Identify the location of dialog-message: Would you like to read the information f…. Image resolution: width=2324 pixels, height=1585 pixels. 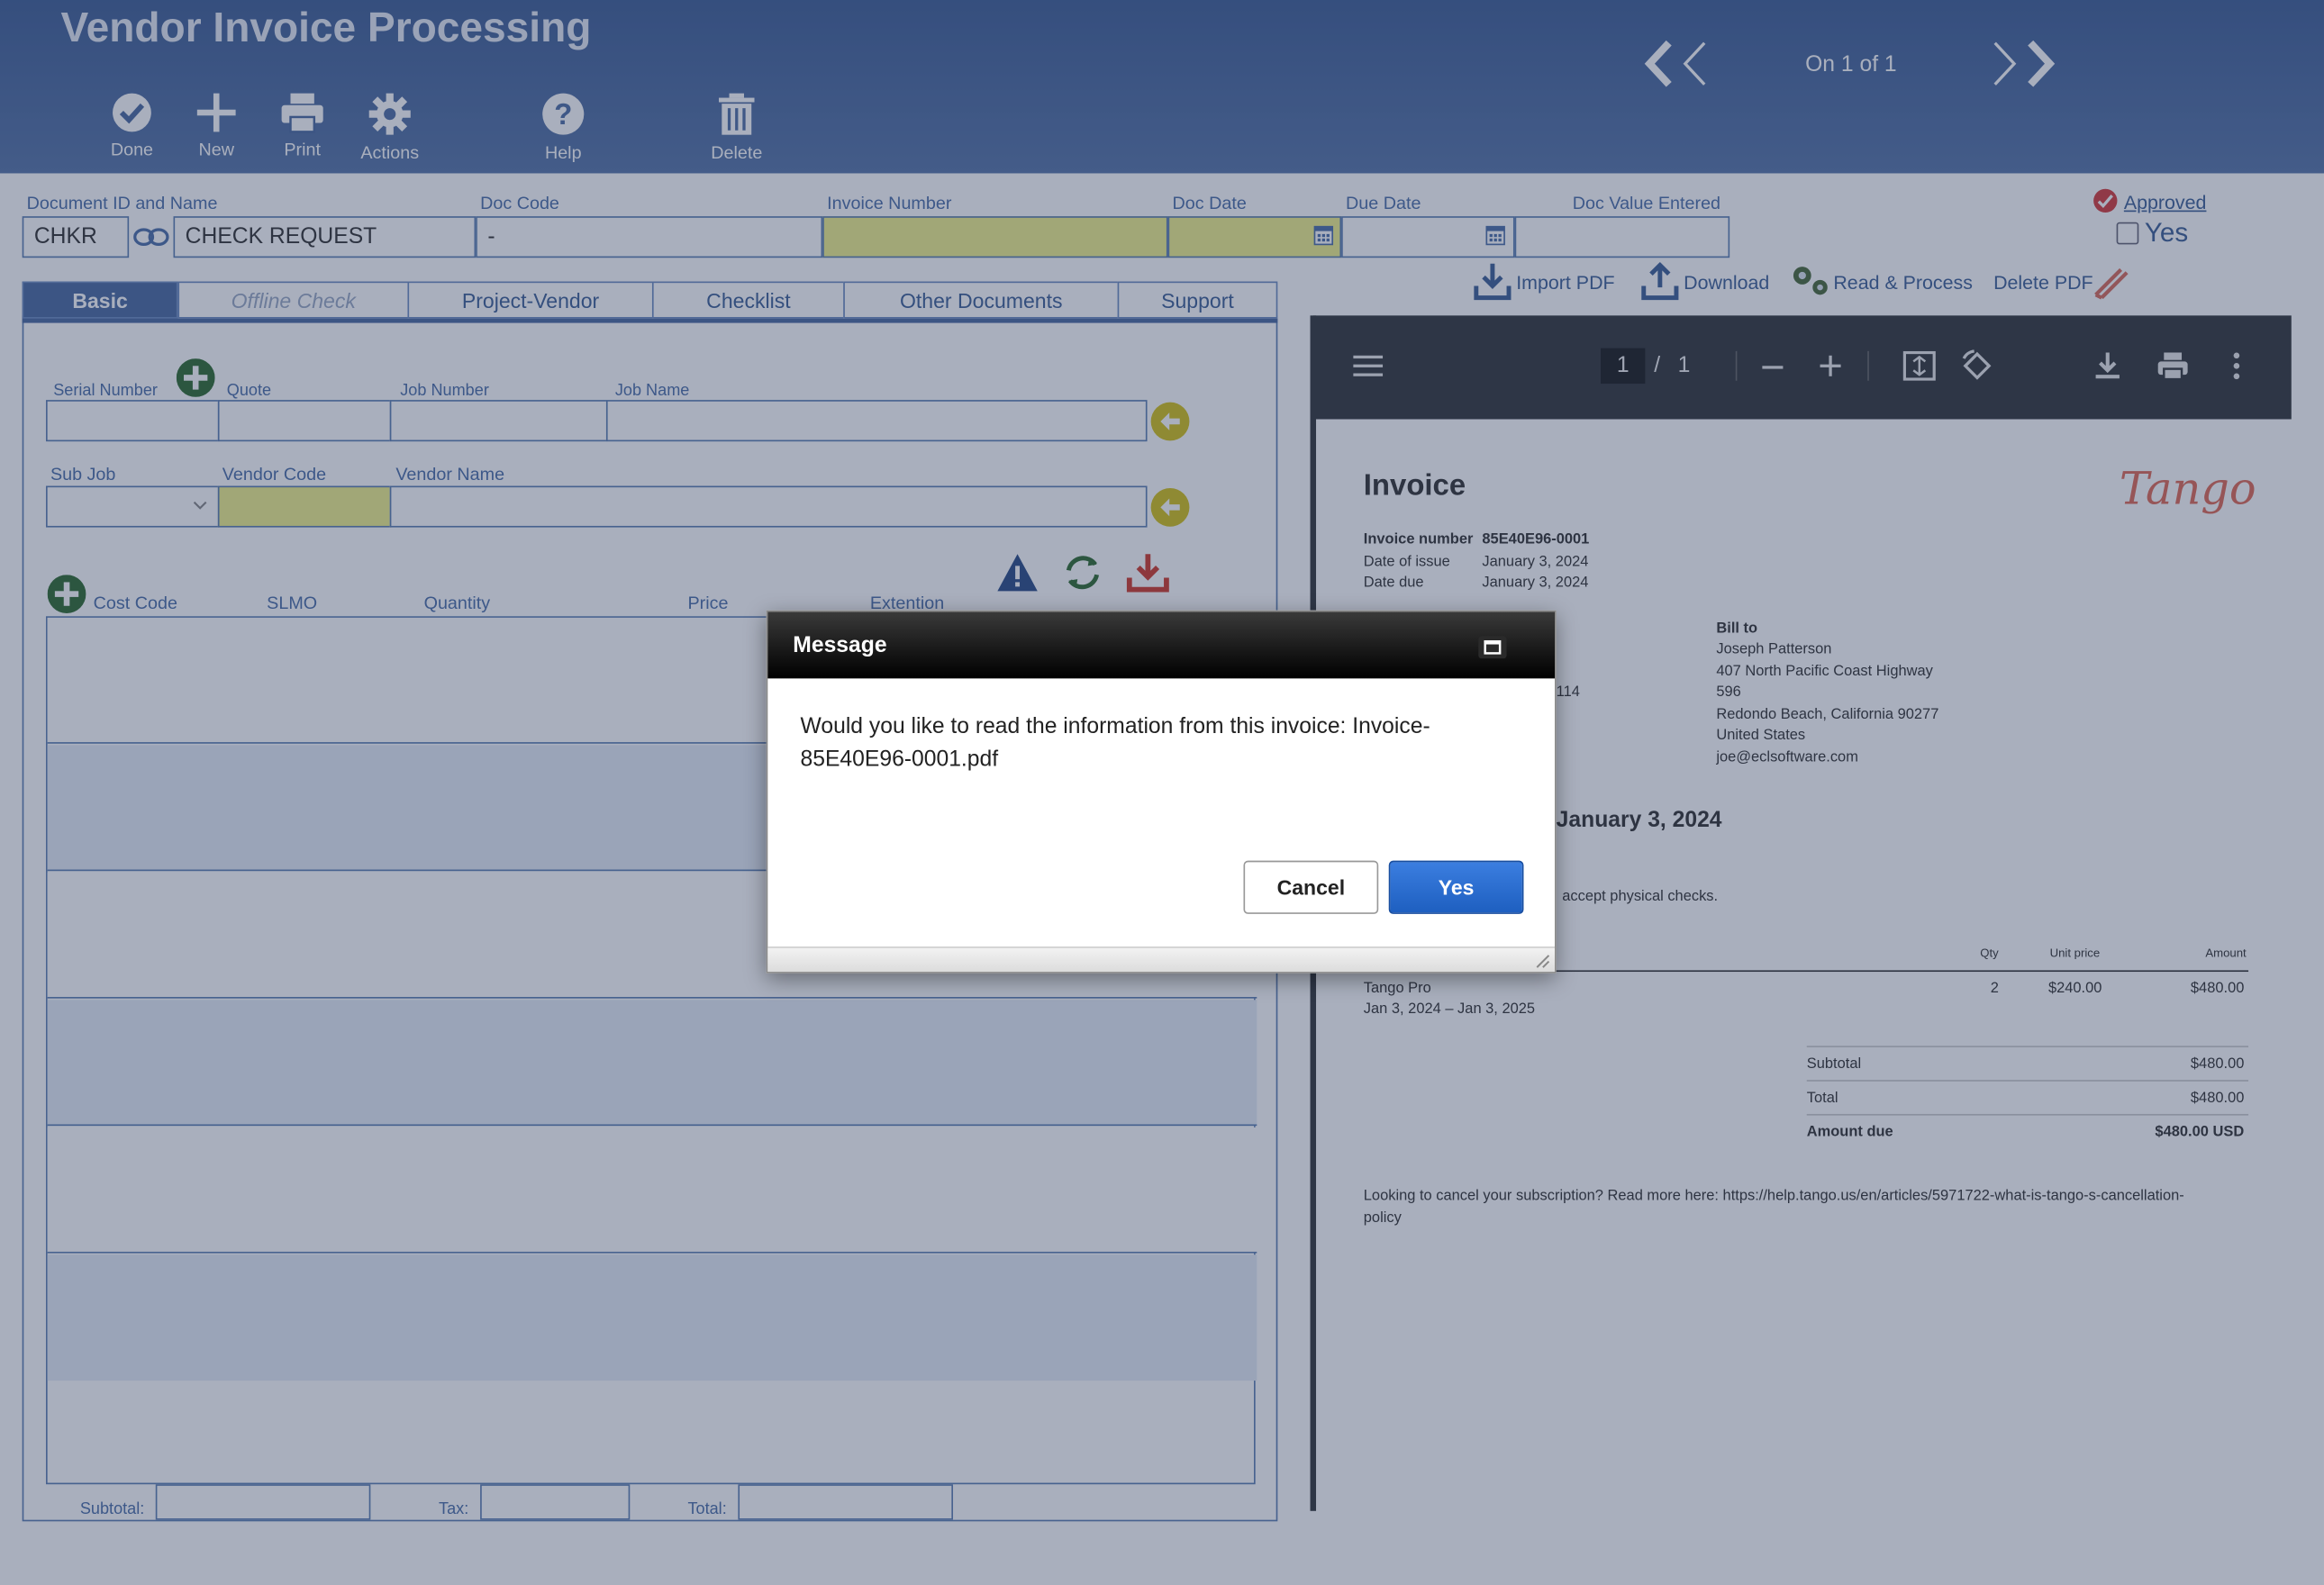
(1115, 742).